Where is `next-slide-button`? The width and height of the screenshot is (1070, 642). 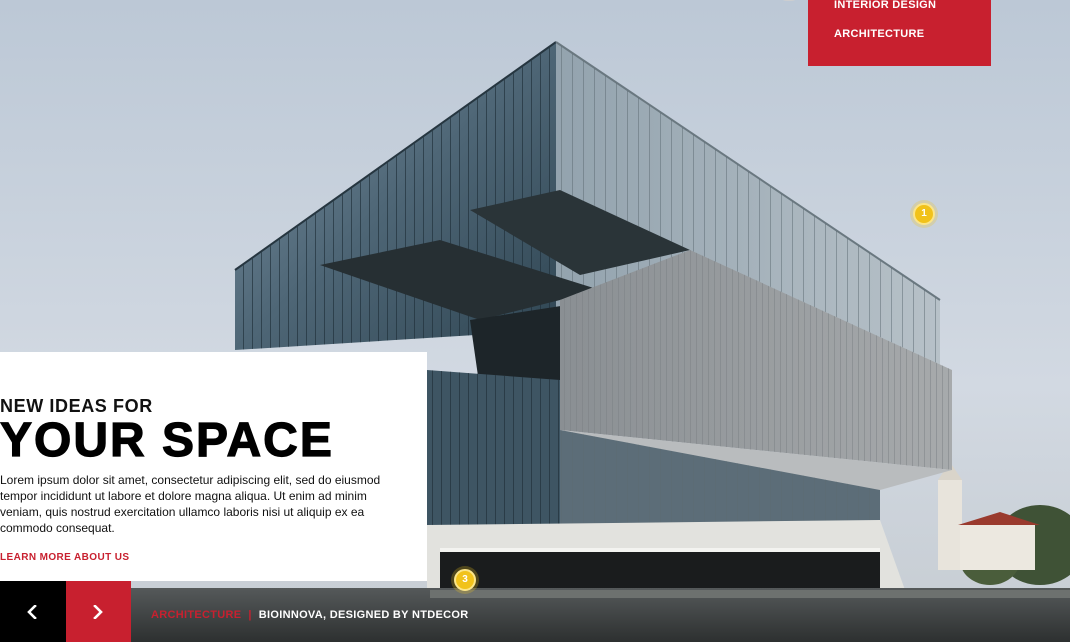 next-slide-button is located at coordinates (98, 611).